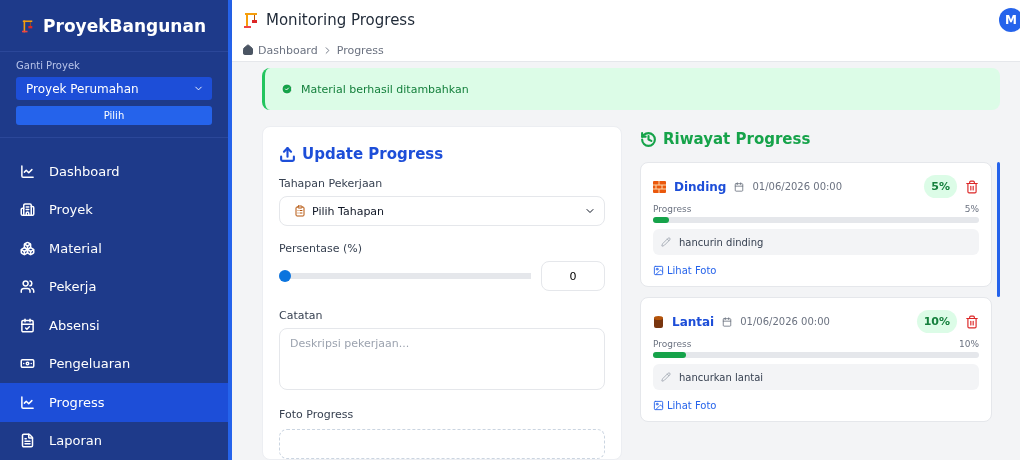 The image size is (1020, 460). What do you see at coordinates (114, 286) in the screenshot?
I see `nav-item: Pekerja` at bounding box center [114, 286].